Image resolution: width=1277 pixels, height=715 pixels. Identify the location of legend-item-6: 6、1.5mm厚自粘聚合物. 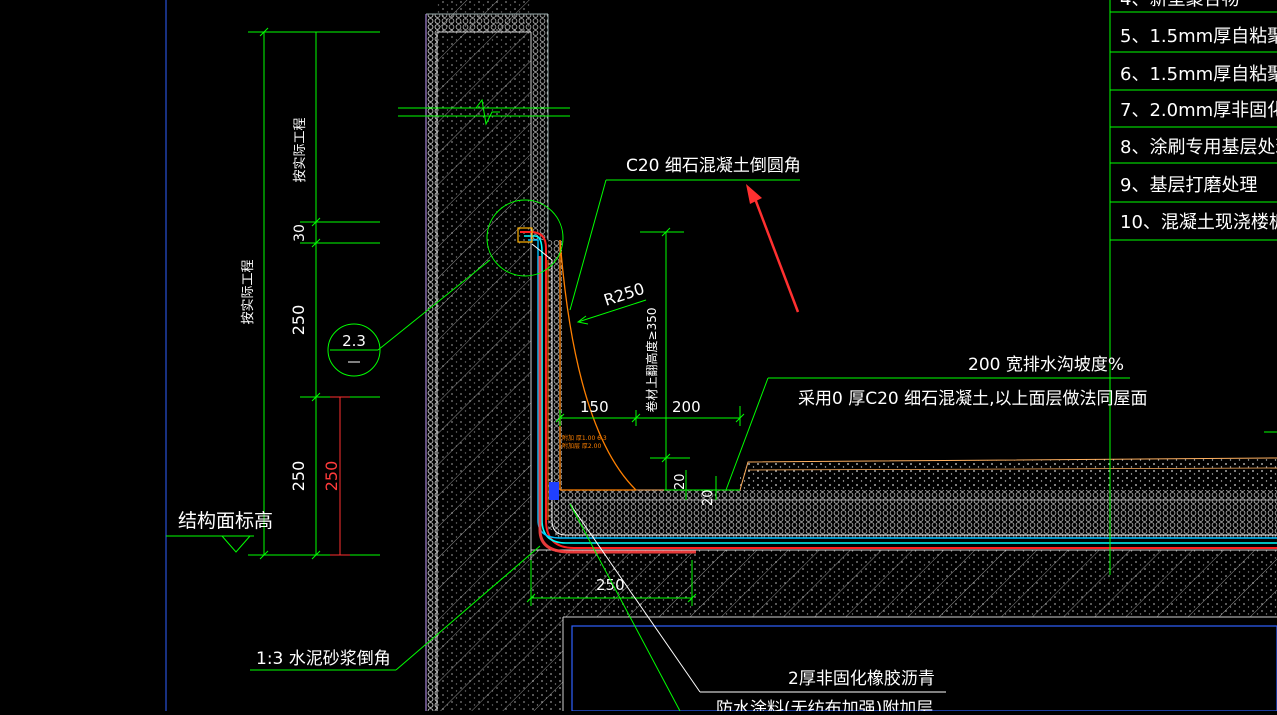
(1198, 74).